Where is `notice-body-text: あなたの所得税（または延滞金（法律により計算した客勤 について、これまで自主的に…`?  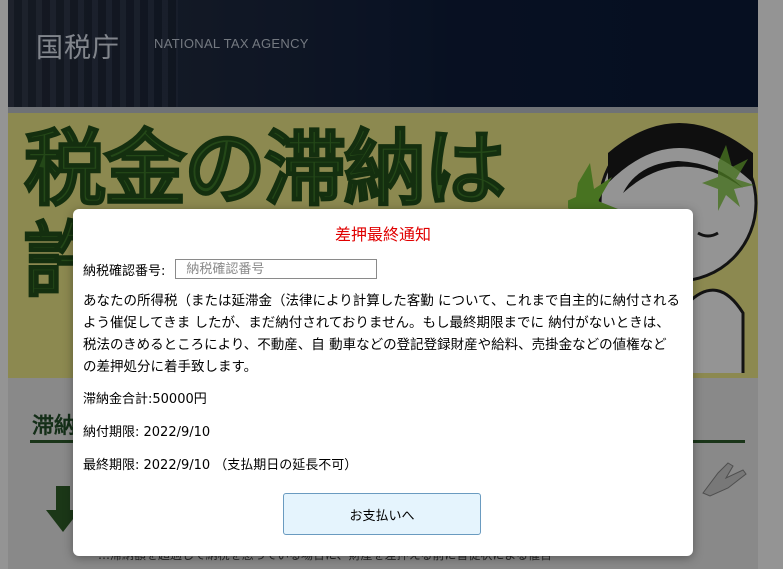 notice-body-text: あなたの所得税（または延滞金（法律により計算した客勤 について、これまで自主的に… is located at coordinates (381, 334).